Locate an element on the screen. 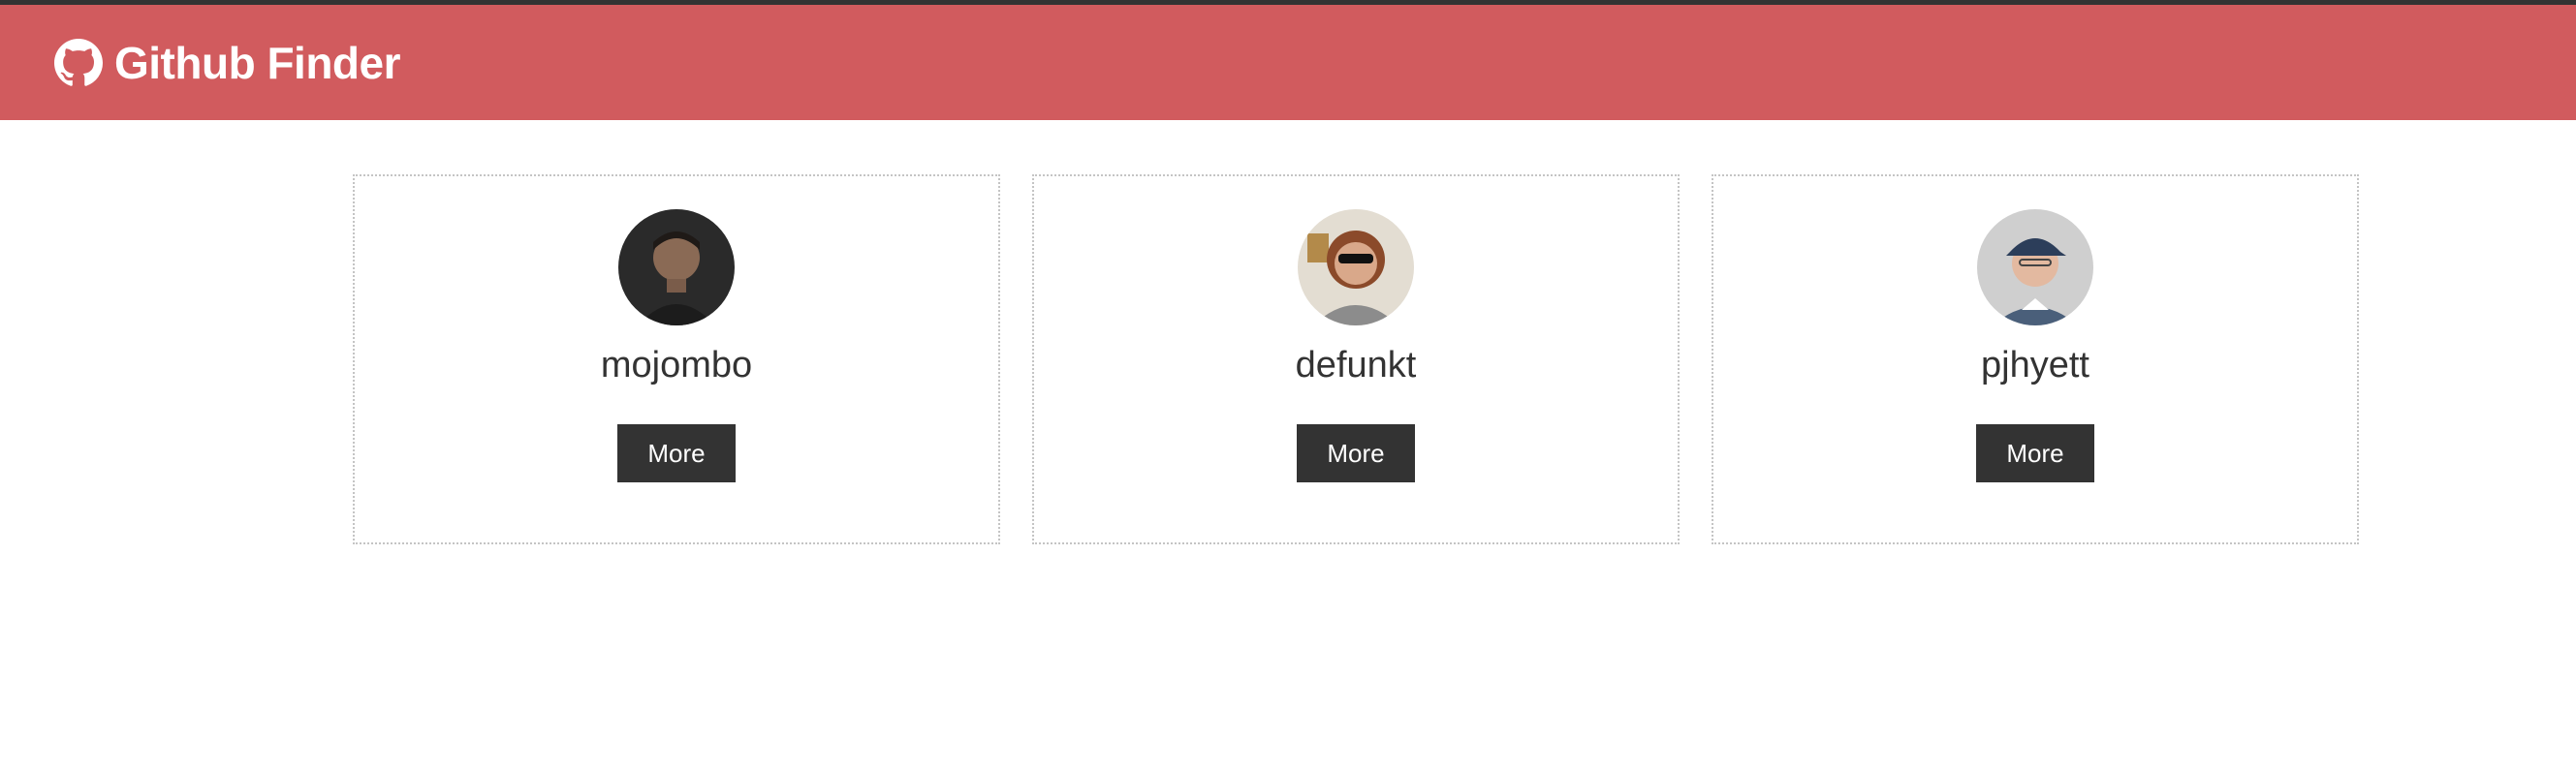 Image resolution: width=2576 pixels, height=771 pixels. user-card: mojombo More is located at coordinates (676, 359).